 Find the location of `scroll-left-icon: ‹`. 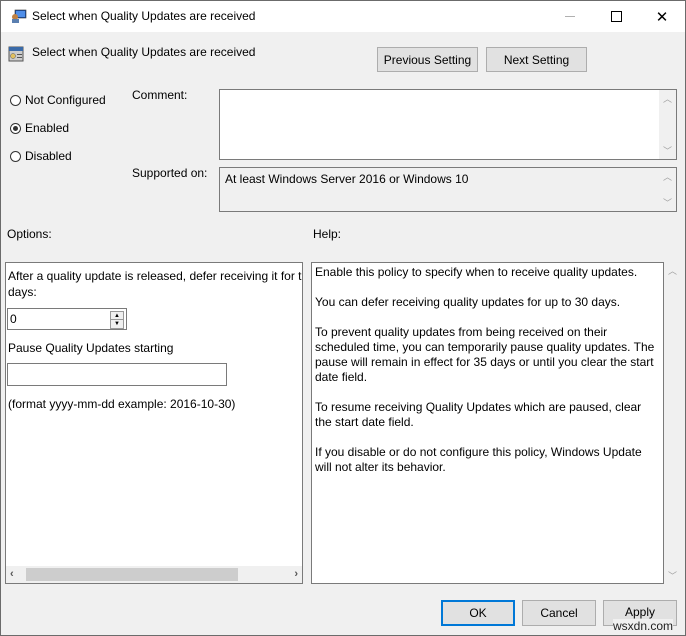

scroll-left-icon: ‹ is located at coordinates (12, 574).